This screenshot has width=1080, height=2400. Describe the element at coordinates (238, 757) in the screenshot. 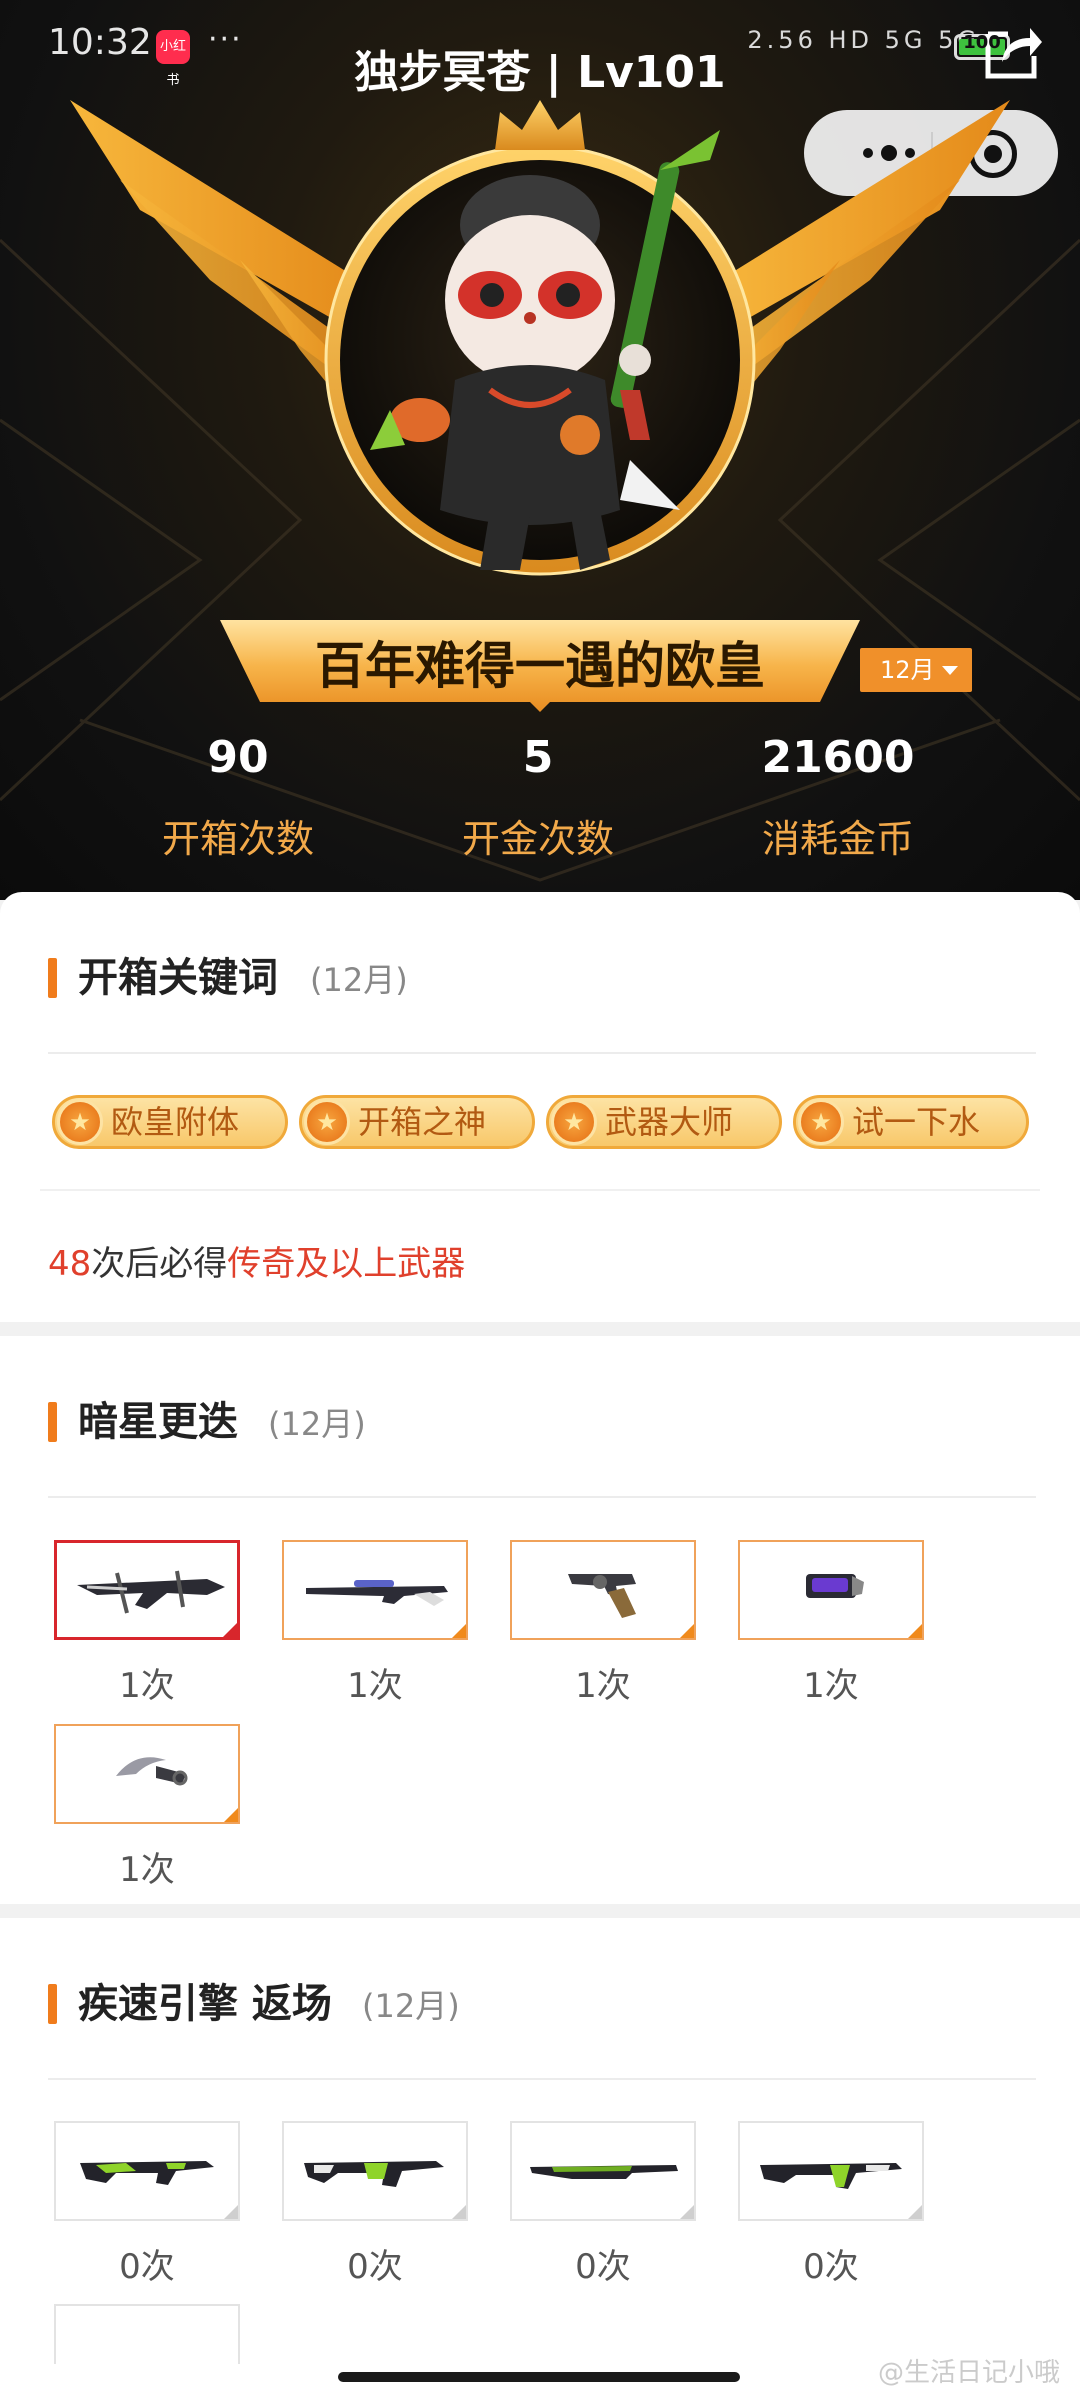

I see `stat-value: 90` at that location.